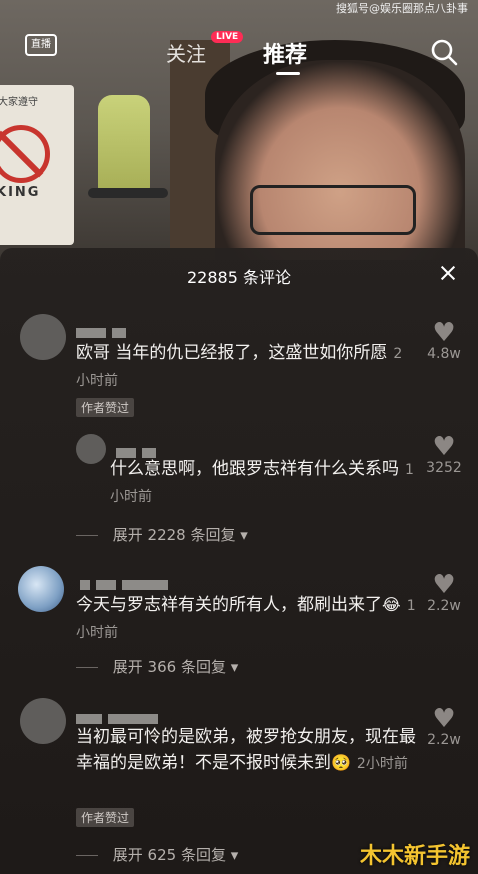  Describe the element at coordinates (333, 210) in the screenshot. I see `person-glasses` at that location.